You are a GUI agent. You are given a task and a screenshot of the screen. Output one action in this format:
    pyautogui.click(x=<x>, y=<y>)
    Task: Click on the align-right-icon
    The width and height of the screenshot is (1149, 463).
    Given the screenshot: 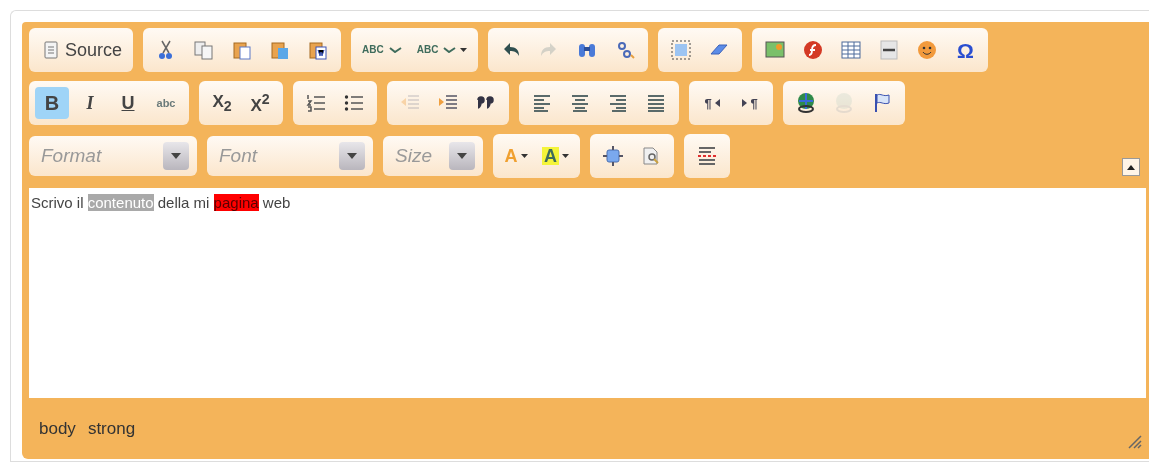 What is the action you would take?
    pyautogui.click(x=618, y=103)
    